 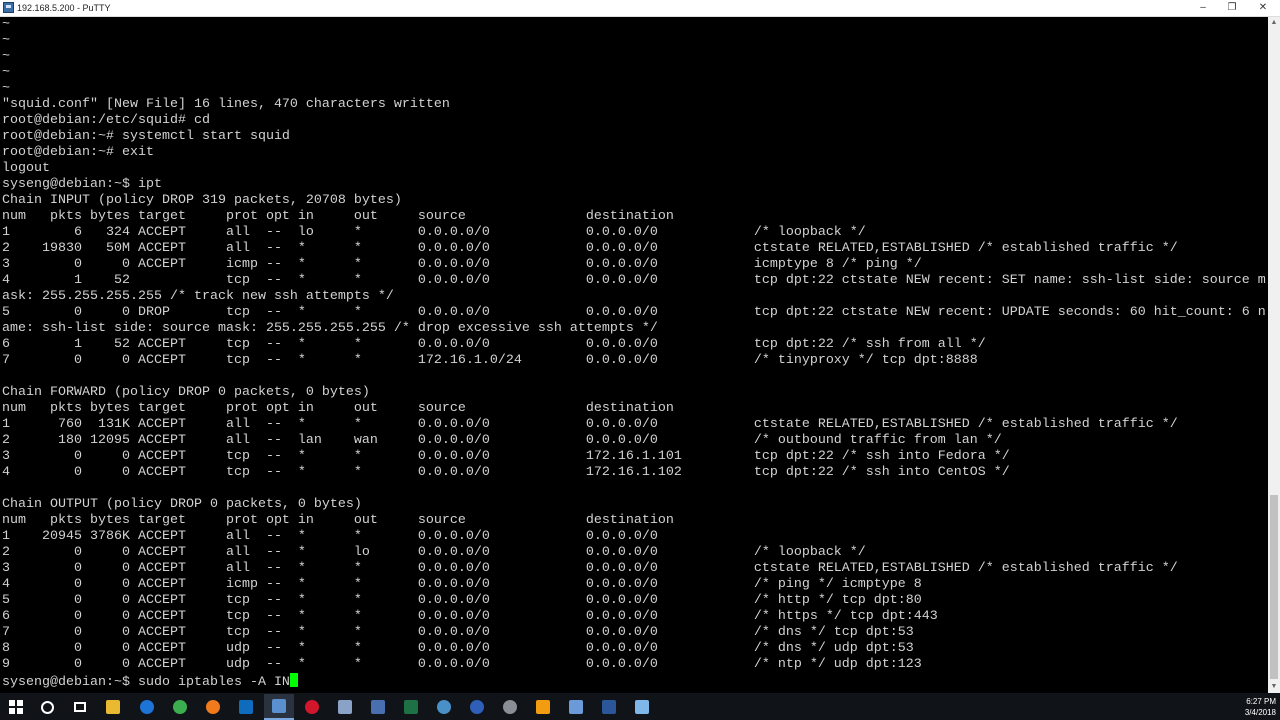 I want to click on taskbar-app-outlook, so click(x=246, y=707).